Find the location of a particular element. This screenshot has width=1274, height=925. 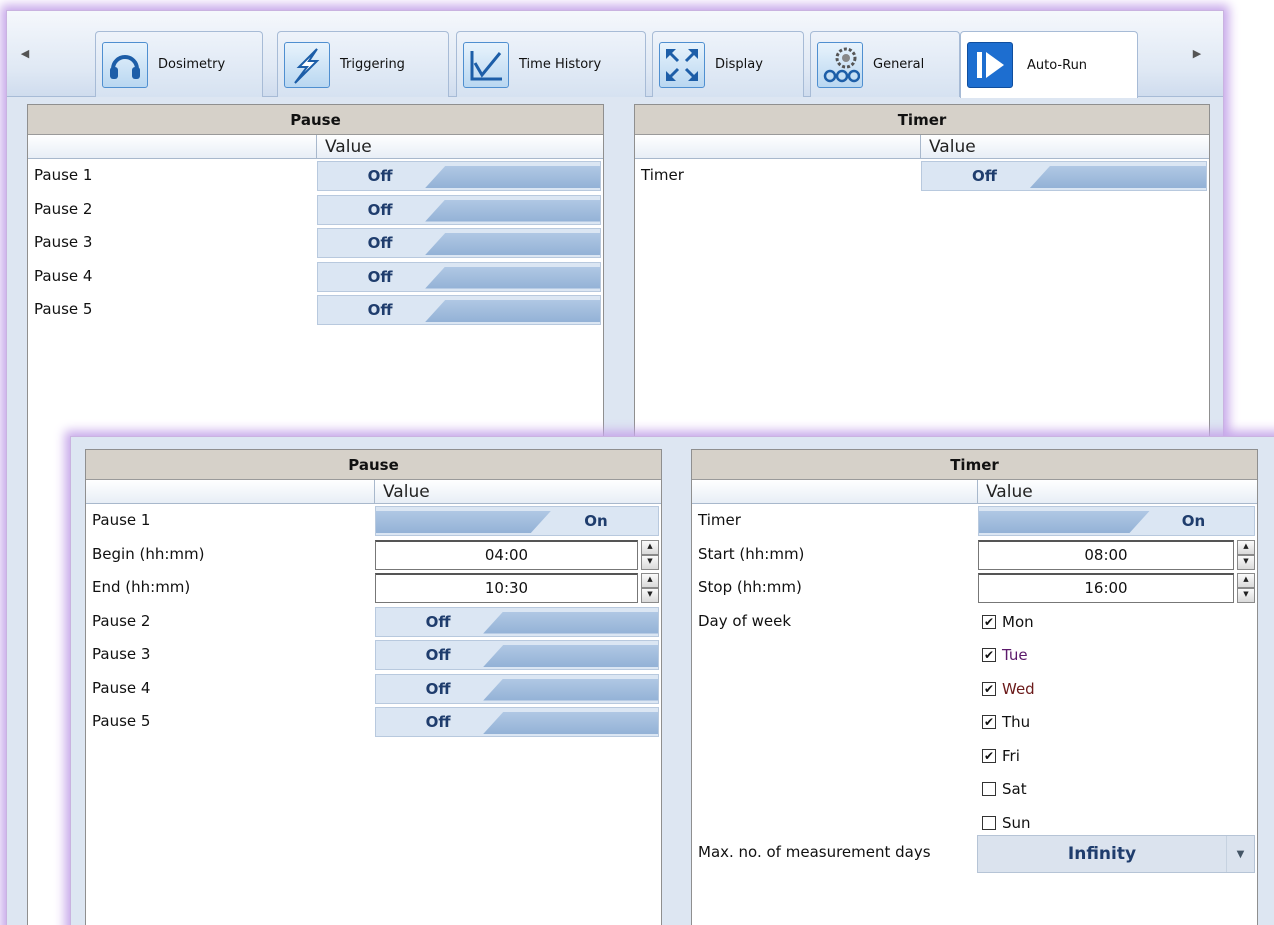

lightning-icon is located at coordinates (307, 64).